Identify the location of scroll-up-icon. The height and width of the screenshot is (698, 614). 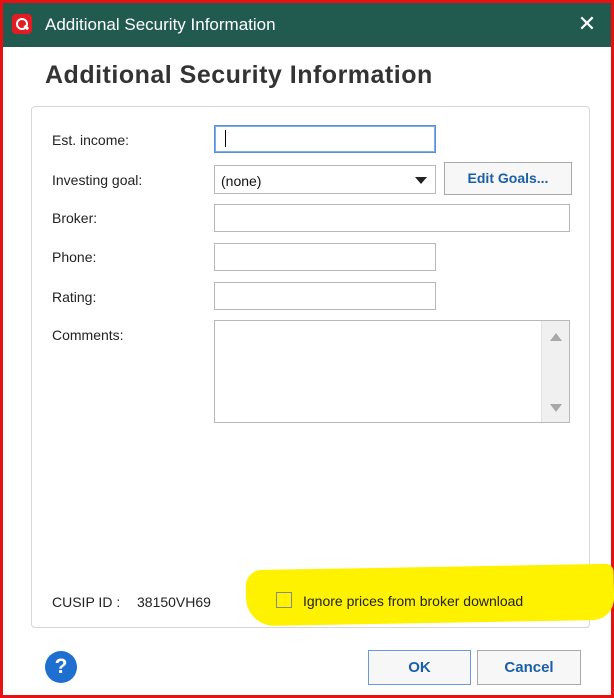
(556, 337).